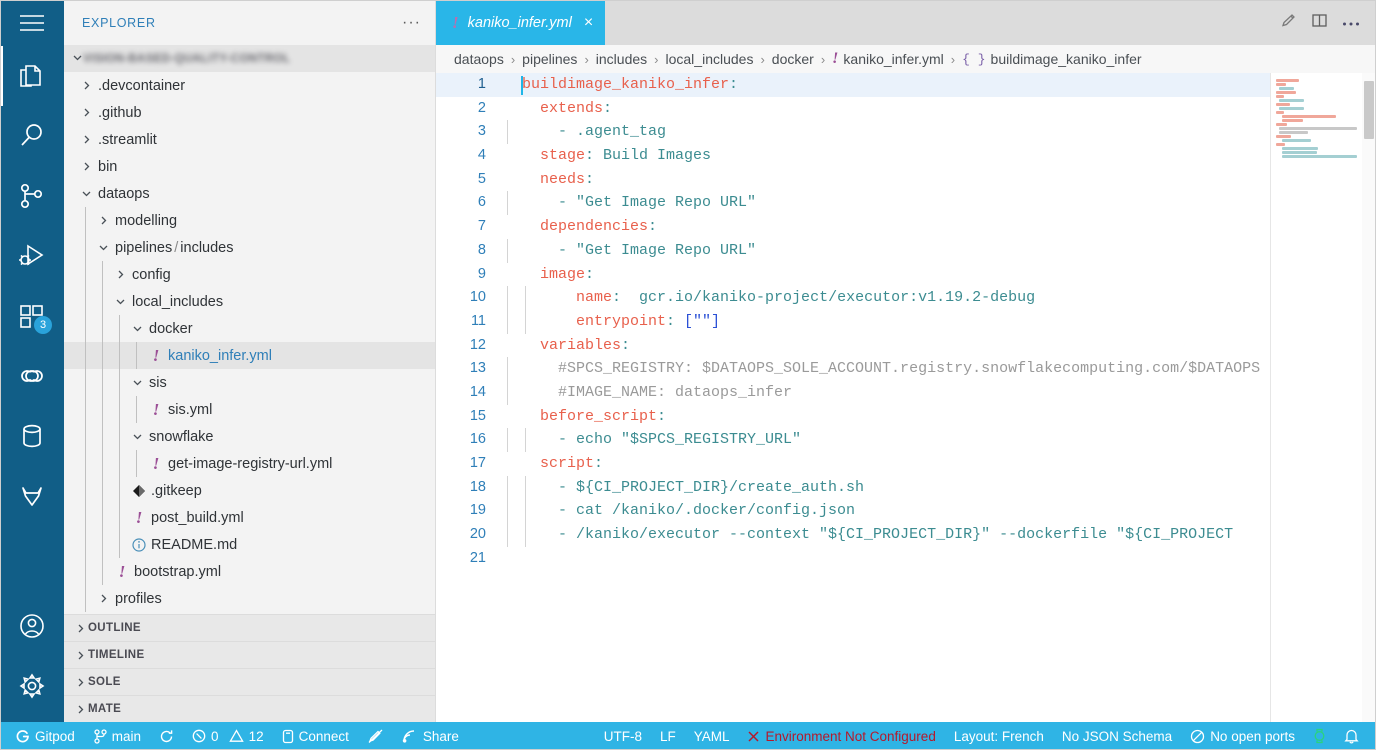 Image resolution: width=1376 pixels, height=750 pixels. I want to click on code-line: 18 - ${CI_PROJECT_DIR}/create_auth.sh, so click(853, 487).